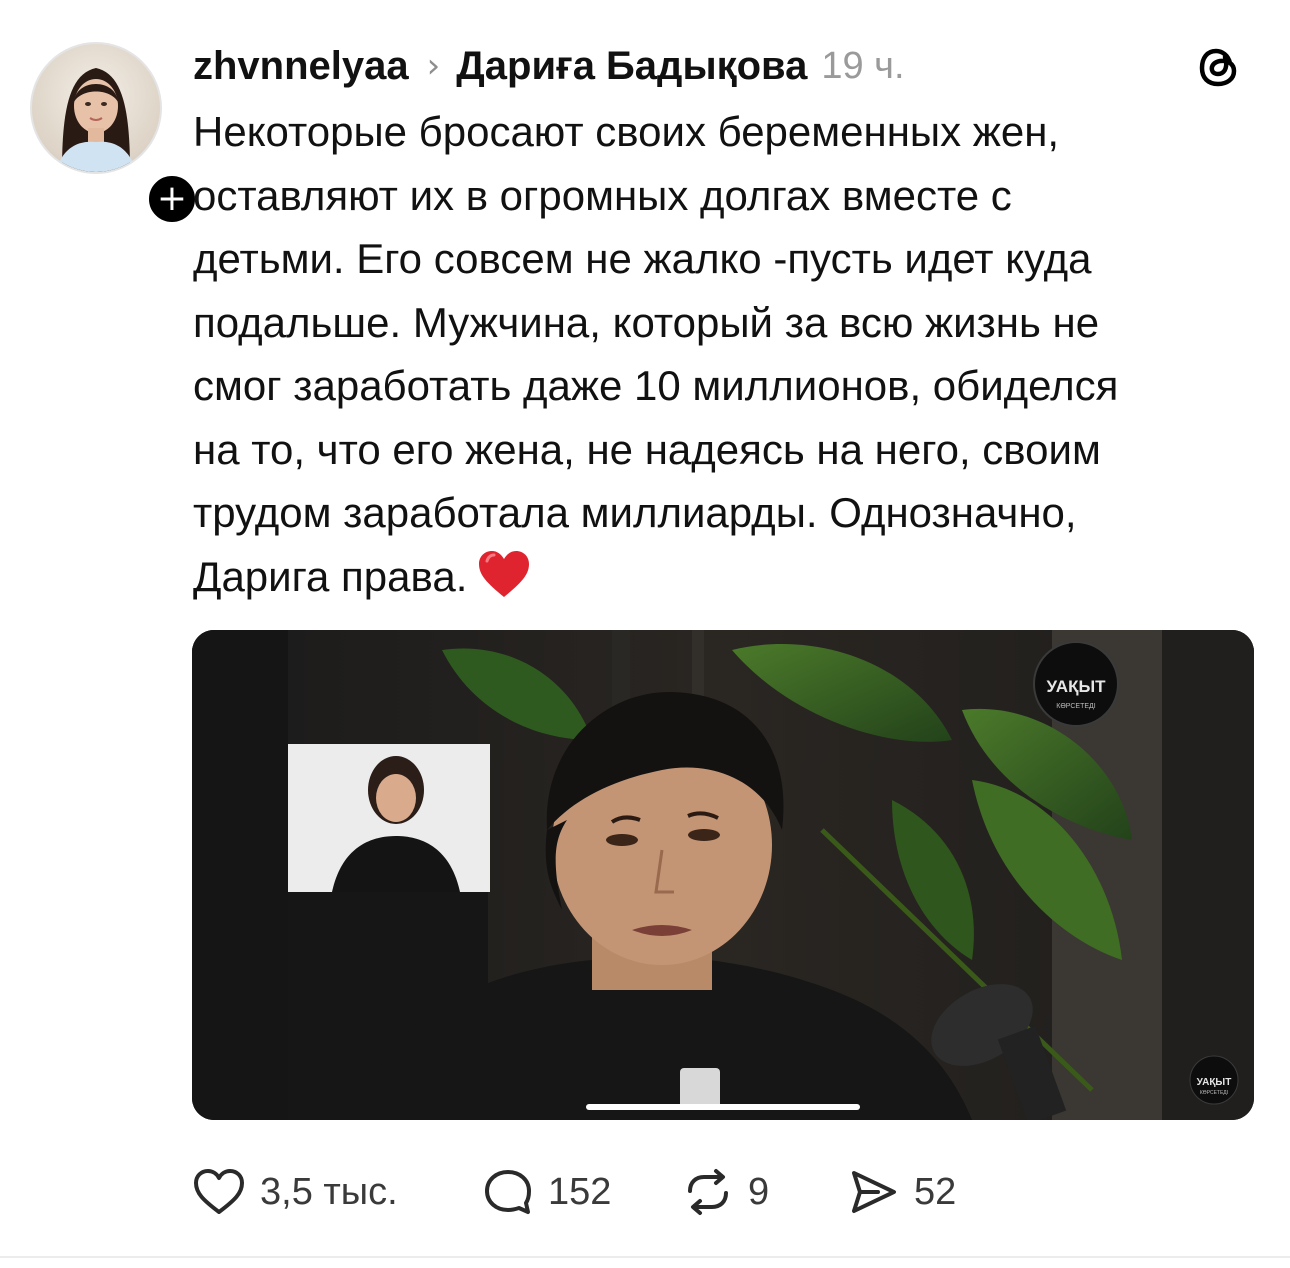 The width and height of the screenshot is (1290, 1268). Describe the element at coordinates (874, 1192) in the screenshot. I see `send-icon` at that location.